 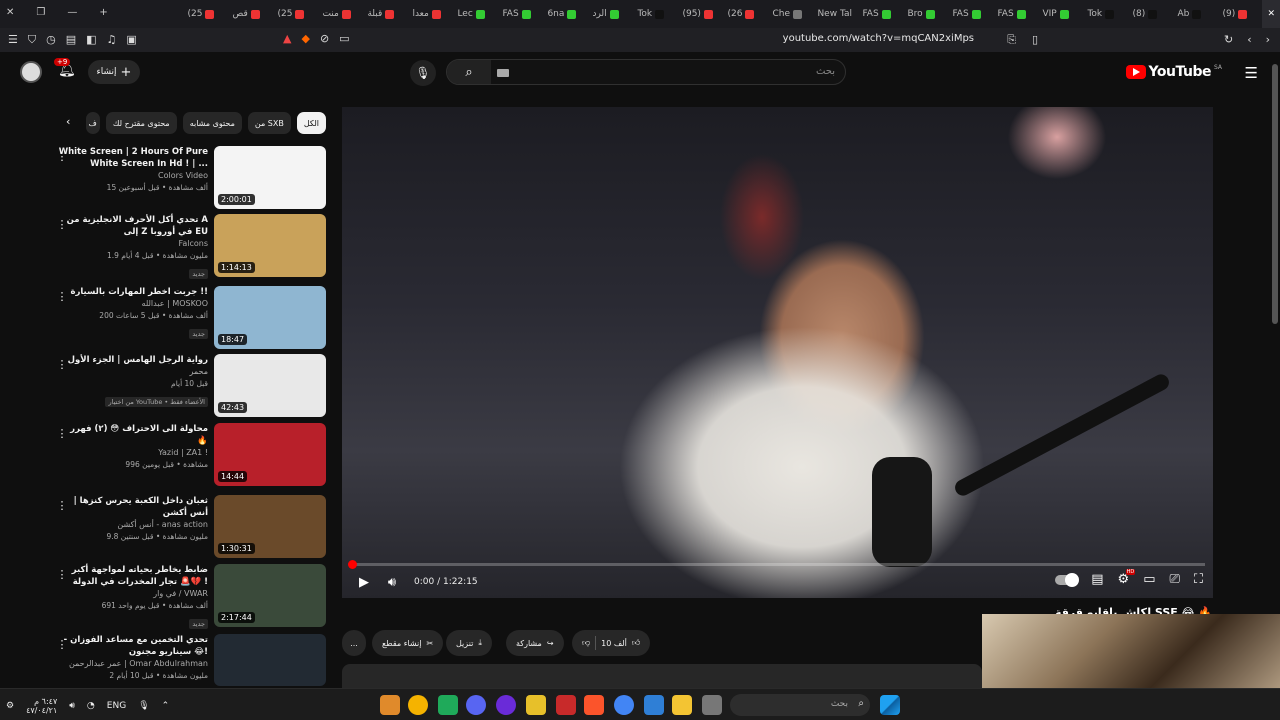 I want to click on search-button: ⌕, so click(x=469, y=72).